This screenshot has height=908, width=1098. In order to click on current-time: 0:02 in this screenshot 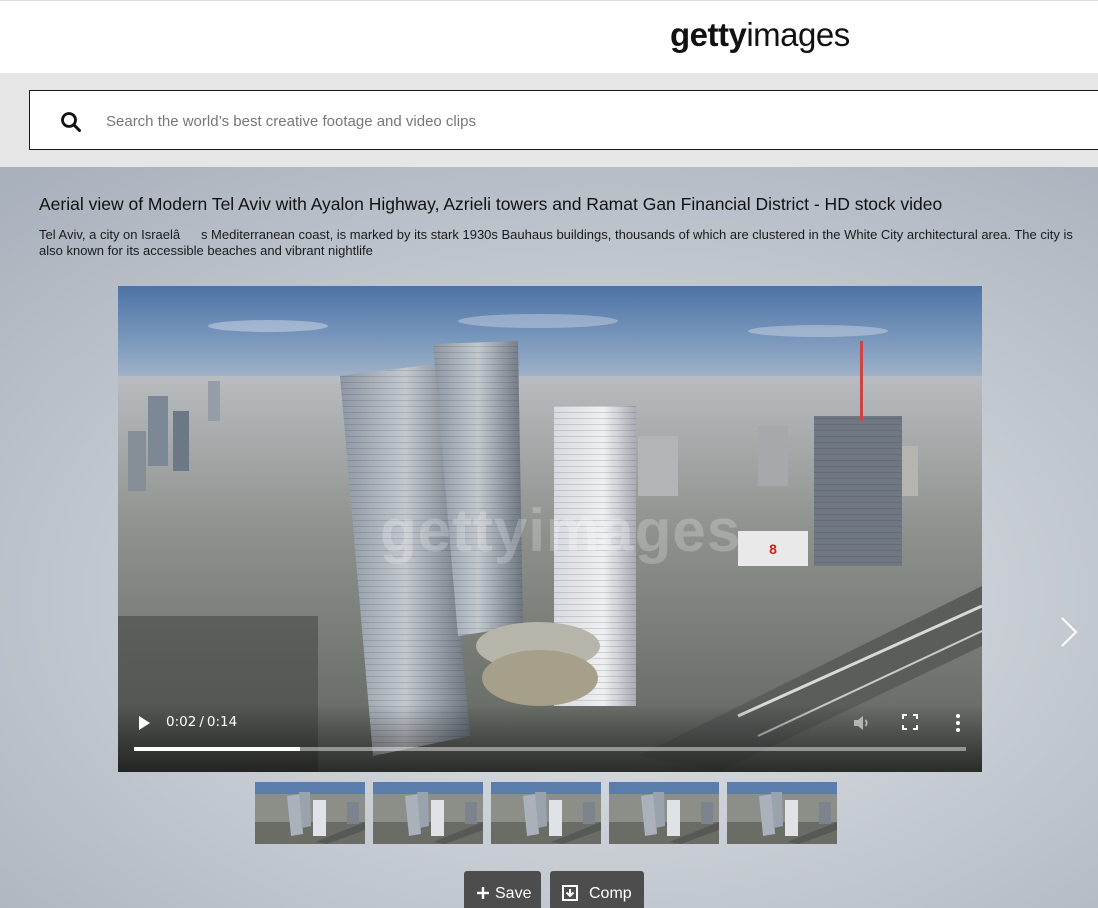, I will do `click(181, 722)`.